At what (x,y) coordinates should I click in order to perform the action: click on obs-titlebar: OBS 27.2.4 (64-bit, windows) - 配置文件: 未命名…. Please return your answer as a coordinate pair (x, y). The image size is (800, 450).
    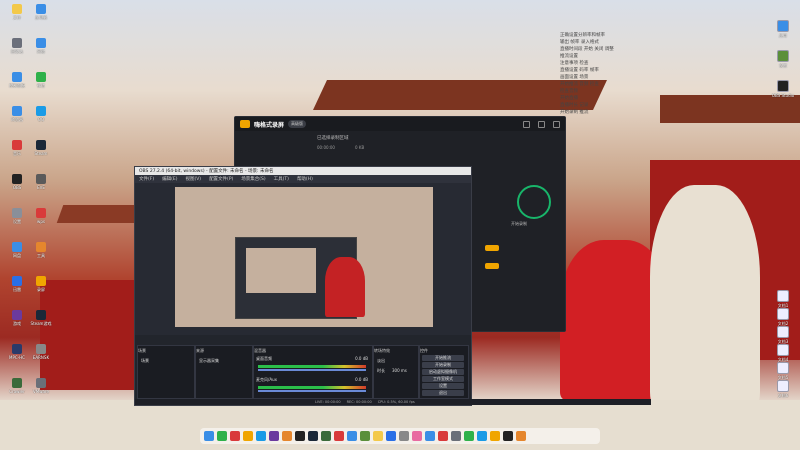
    Looking at the image, I should click on (303, 171).